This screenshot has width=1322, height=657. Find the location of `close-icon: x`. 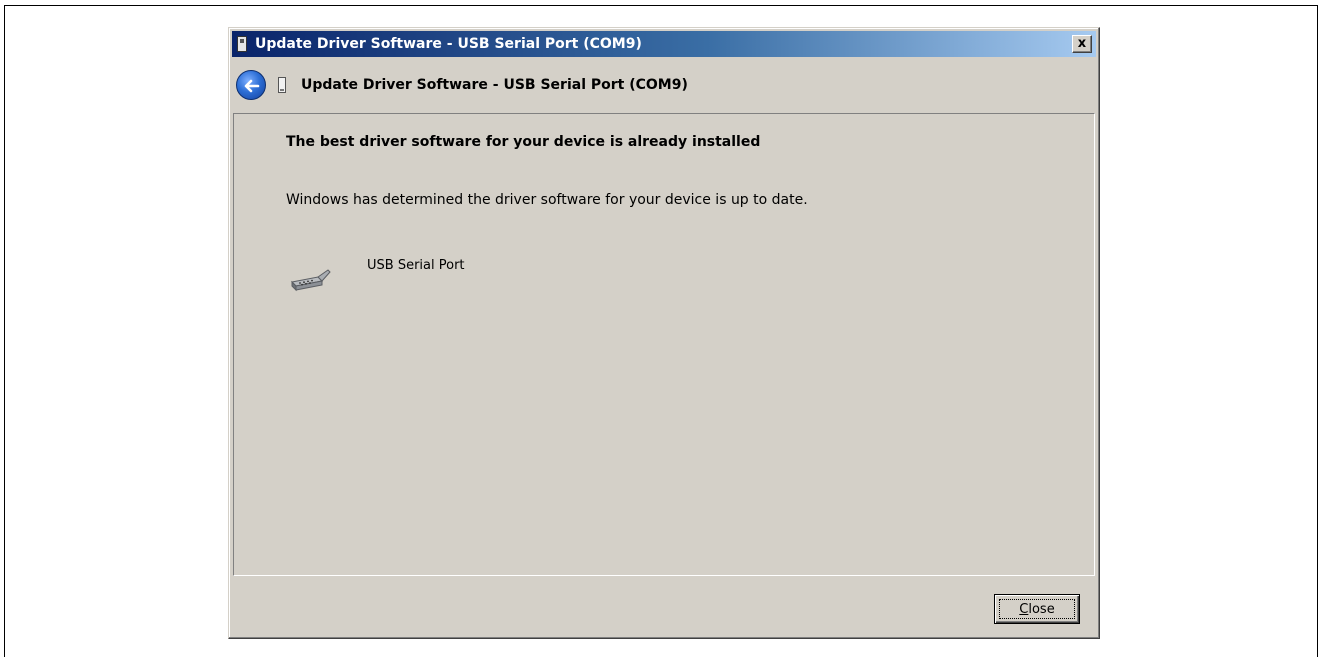

close-icon: x is located at coordinates (1082, 43).